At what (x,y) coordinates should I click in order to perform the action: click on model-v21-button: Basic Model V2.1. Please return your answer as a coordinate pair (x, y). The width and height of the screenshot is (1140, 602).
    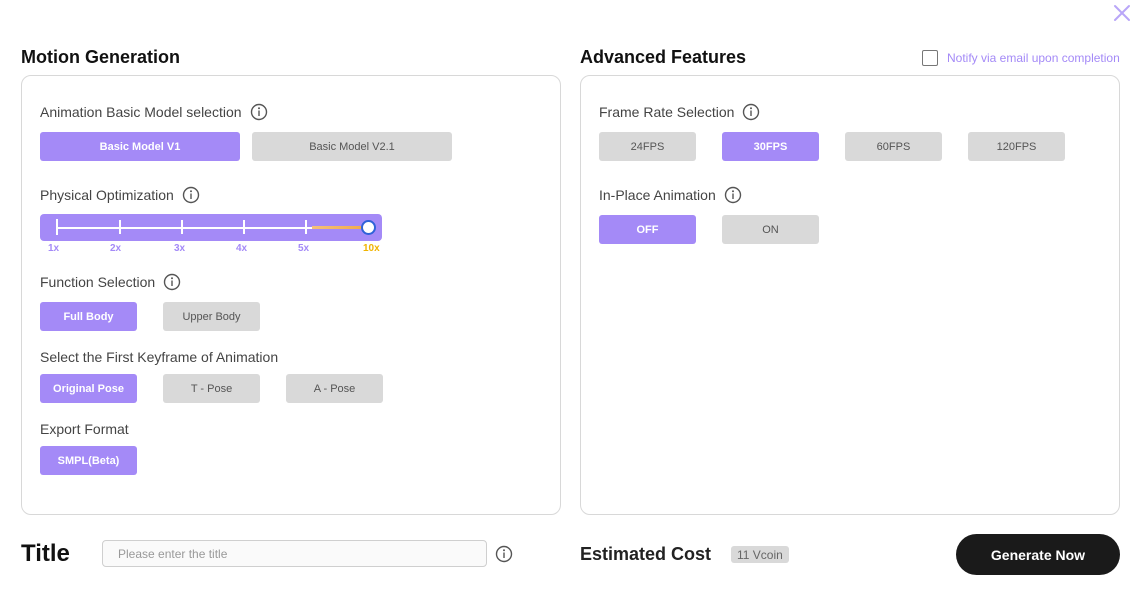
    Looking at the image, I should click on (352, 146).